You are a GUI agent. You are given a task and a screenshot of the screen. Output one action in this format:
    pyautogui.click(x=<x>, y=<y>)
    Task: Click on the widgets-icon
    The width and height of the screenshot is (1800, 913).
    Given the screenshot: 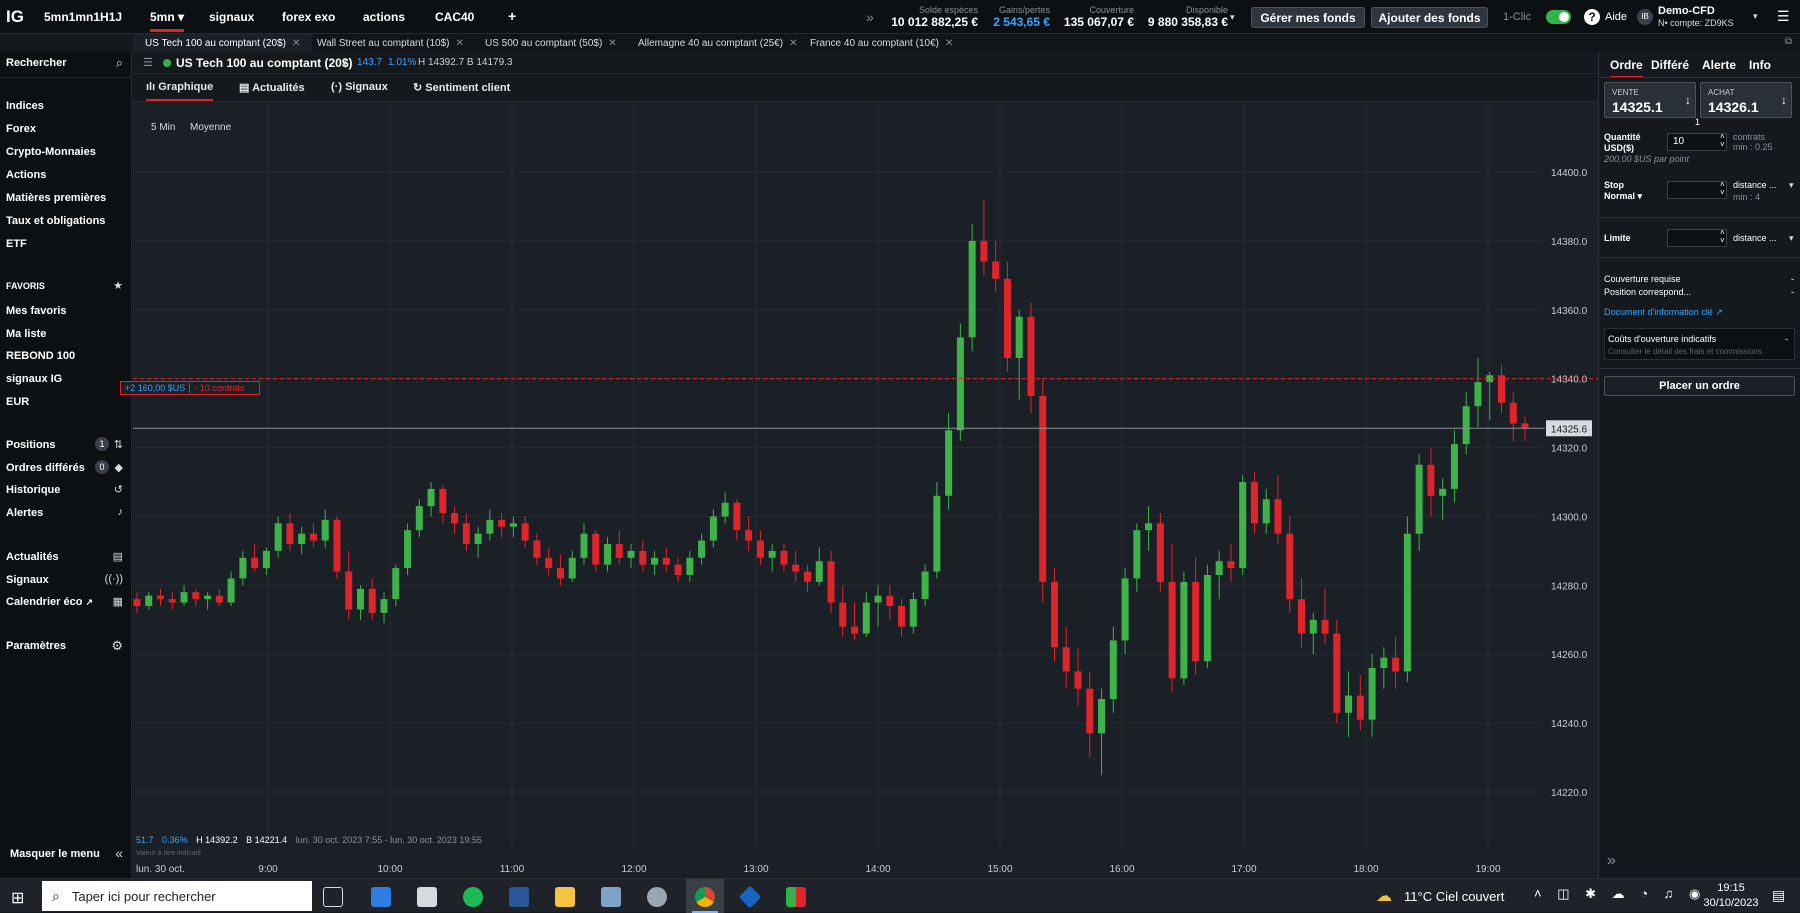 What is the action you would take?
    pyautogui.click(x=381, y=897)
    